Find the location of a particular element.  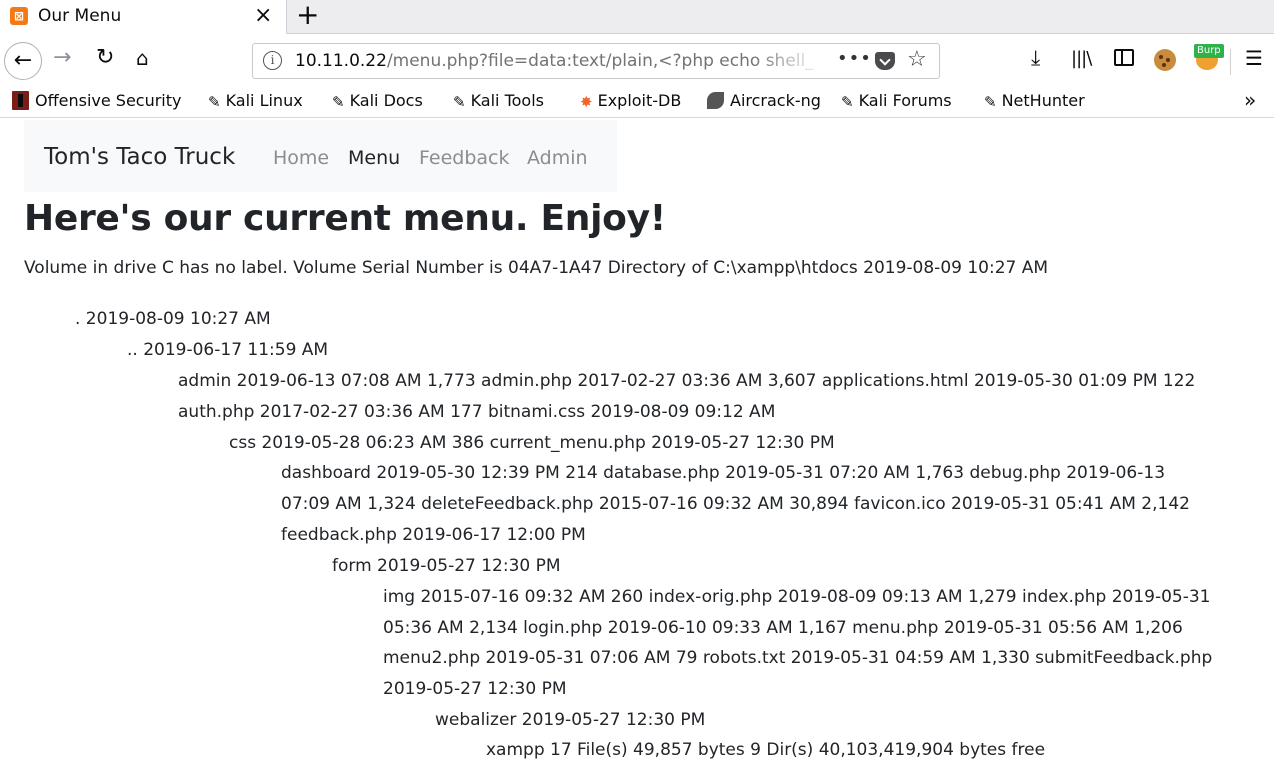

tab-our-menu: ⊠ Our Menu × is located at coordinates (143, 17).